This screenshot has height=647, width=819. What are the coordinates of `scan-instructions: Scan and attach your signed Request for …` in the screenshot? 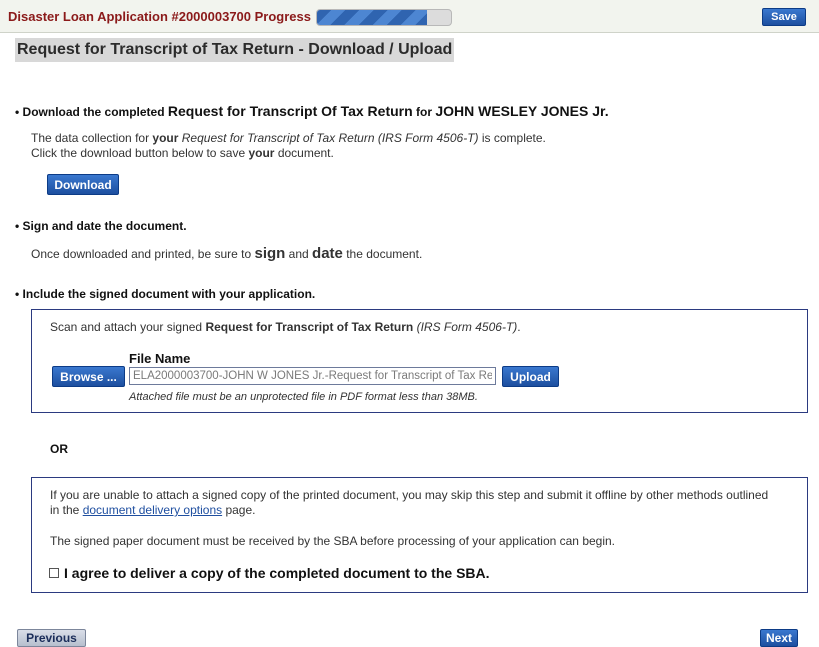 It's located at (285, 327).